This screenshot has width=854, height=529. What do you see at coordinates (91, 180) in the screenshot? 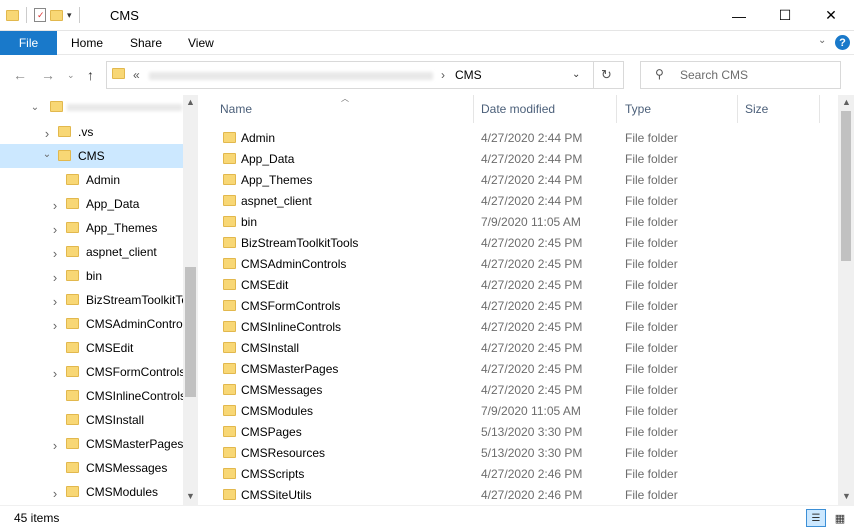
I see `tree-item: Admin` at bounding box center [91, 180].